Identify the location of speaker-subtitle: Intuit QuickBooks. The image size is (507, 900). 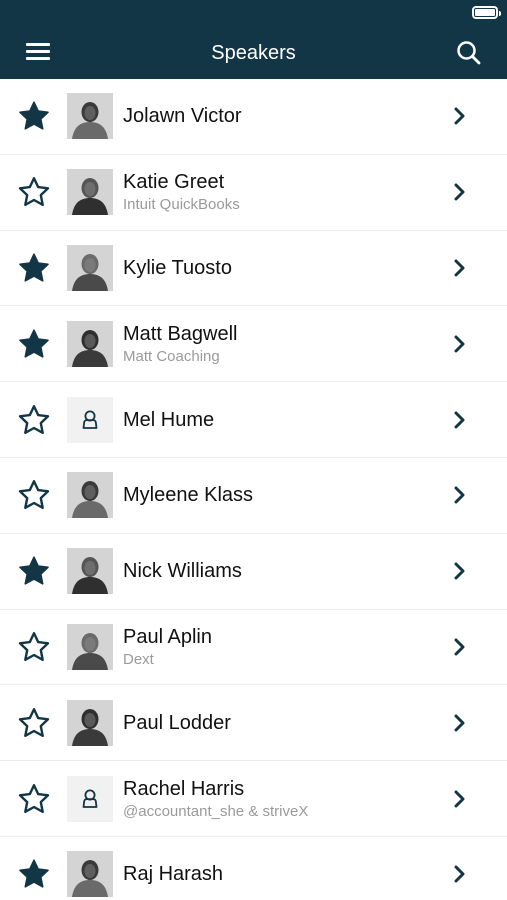
(181, 205).